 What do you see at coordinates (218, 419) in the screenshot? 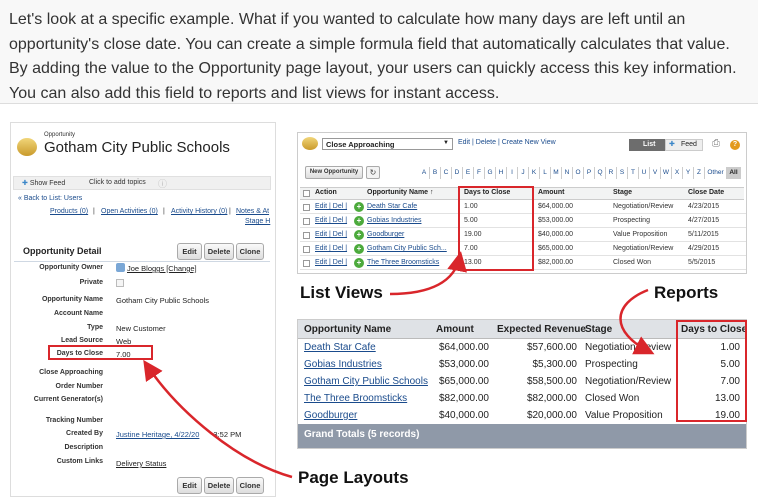
I see `page-layouts-arrow` at bounding box center [218, 419].